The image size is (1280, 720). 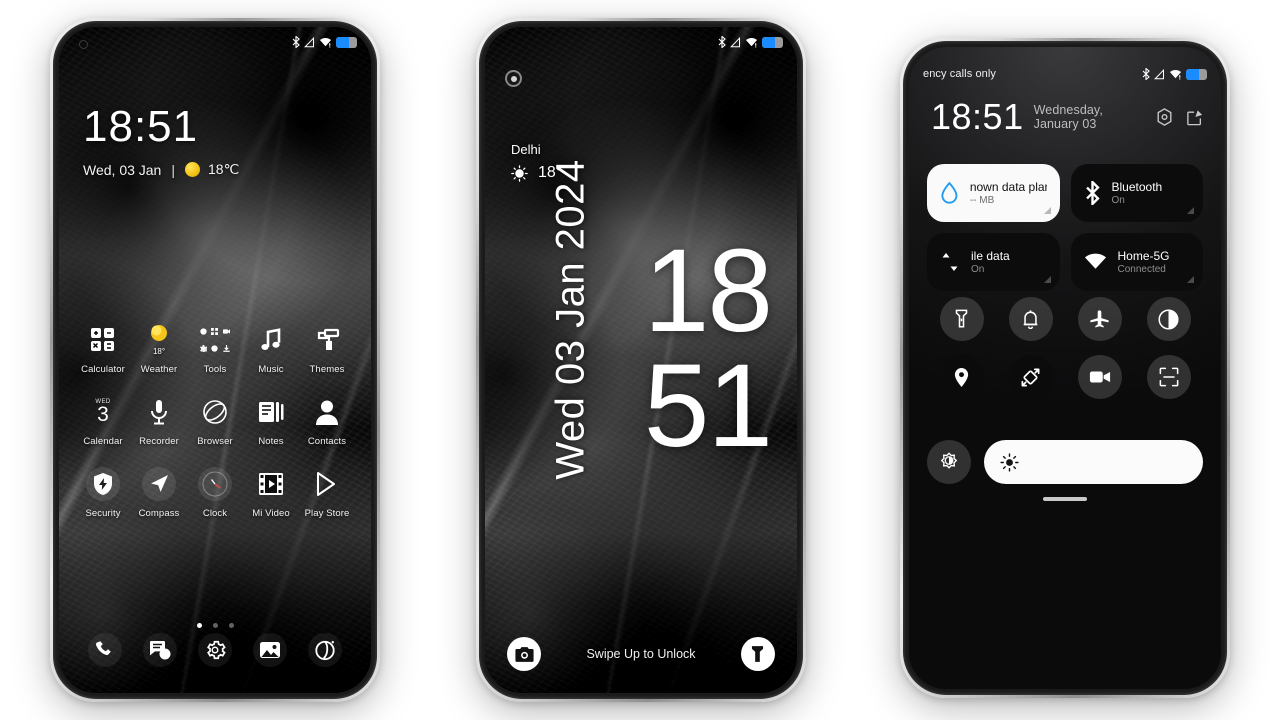 I want to click on aperture-icon, so click(x=325, y=650).